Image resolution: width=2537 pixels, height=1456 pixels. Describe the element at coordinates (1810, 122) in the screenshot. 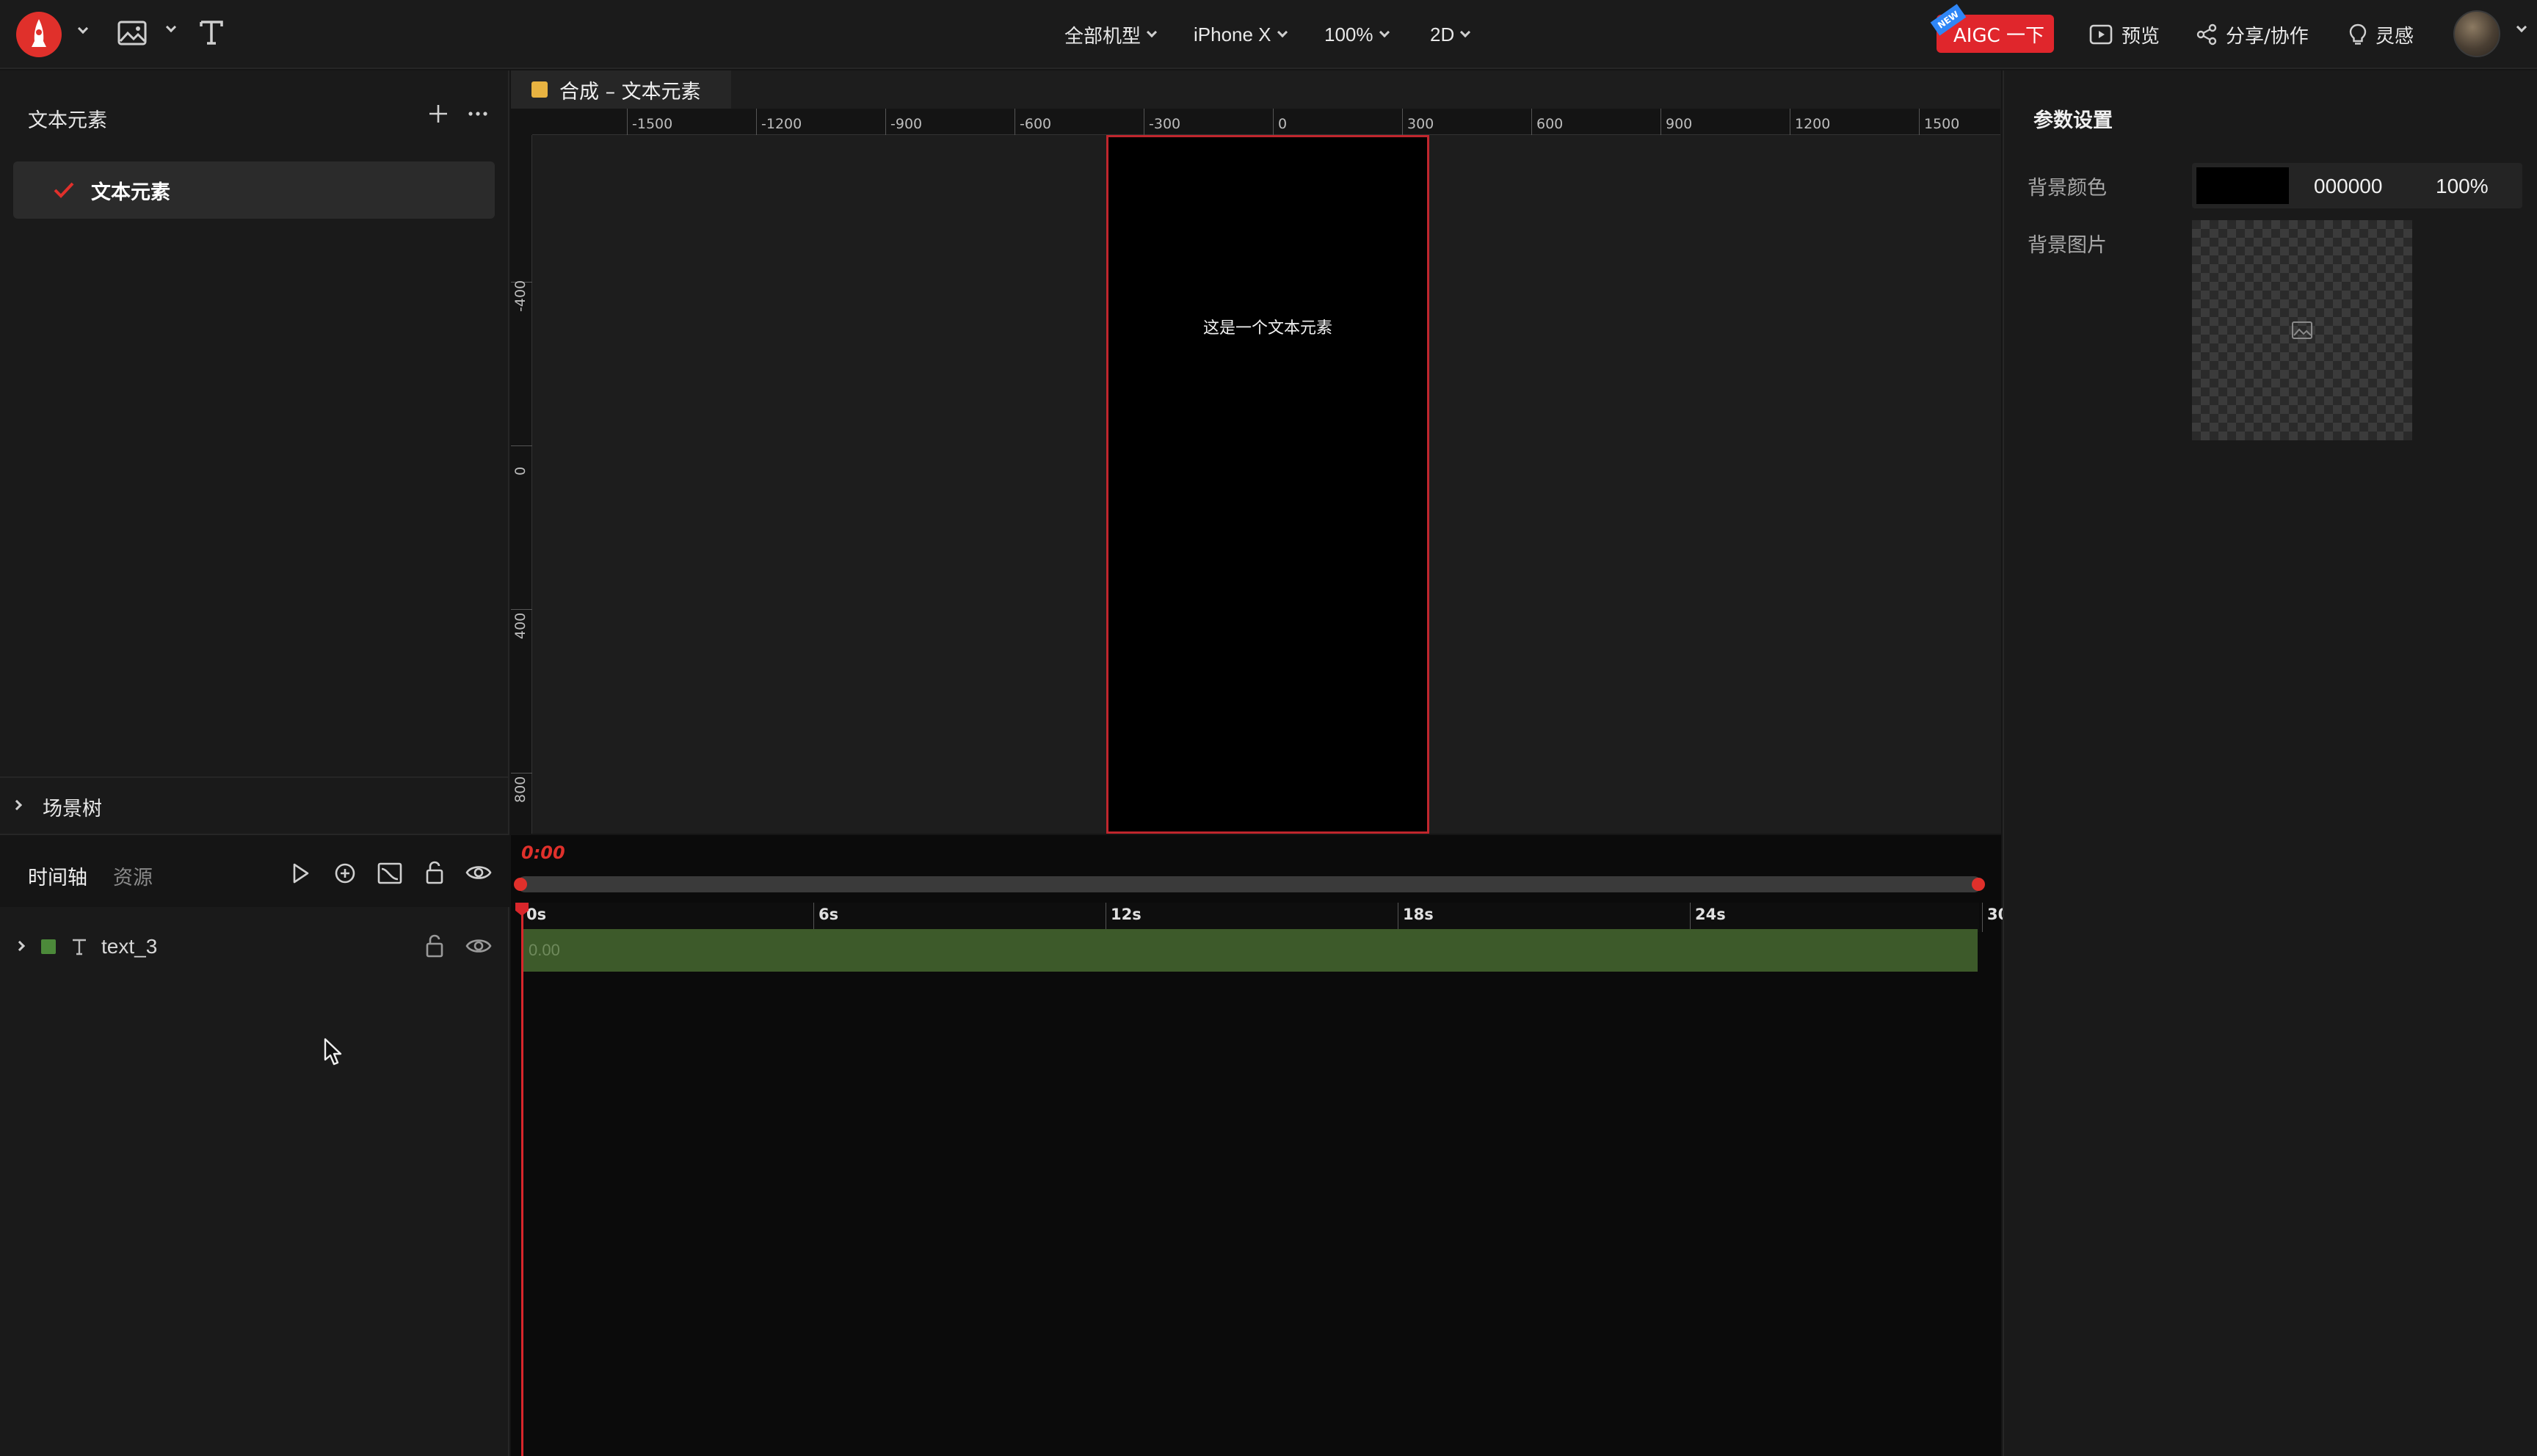

I see `ruler-tick-label: 1200` at that location.